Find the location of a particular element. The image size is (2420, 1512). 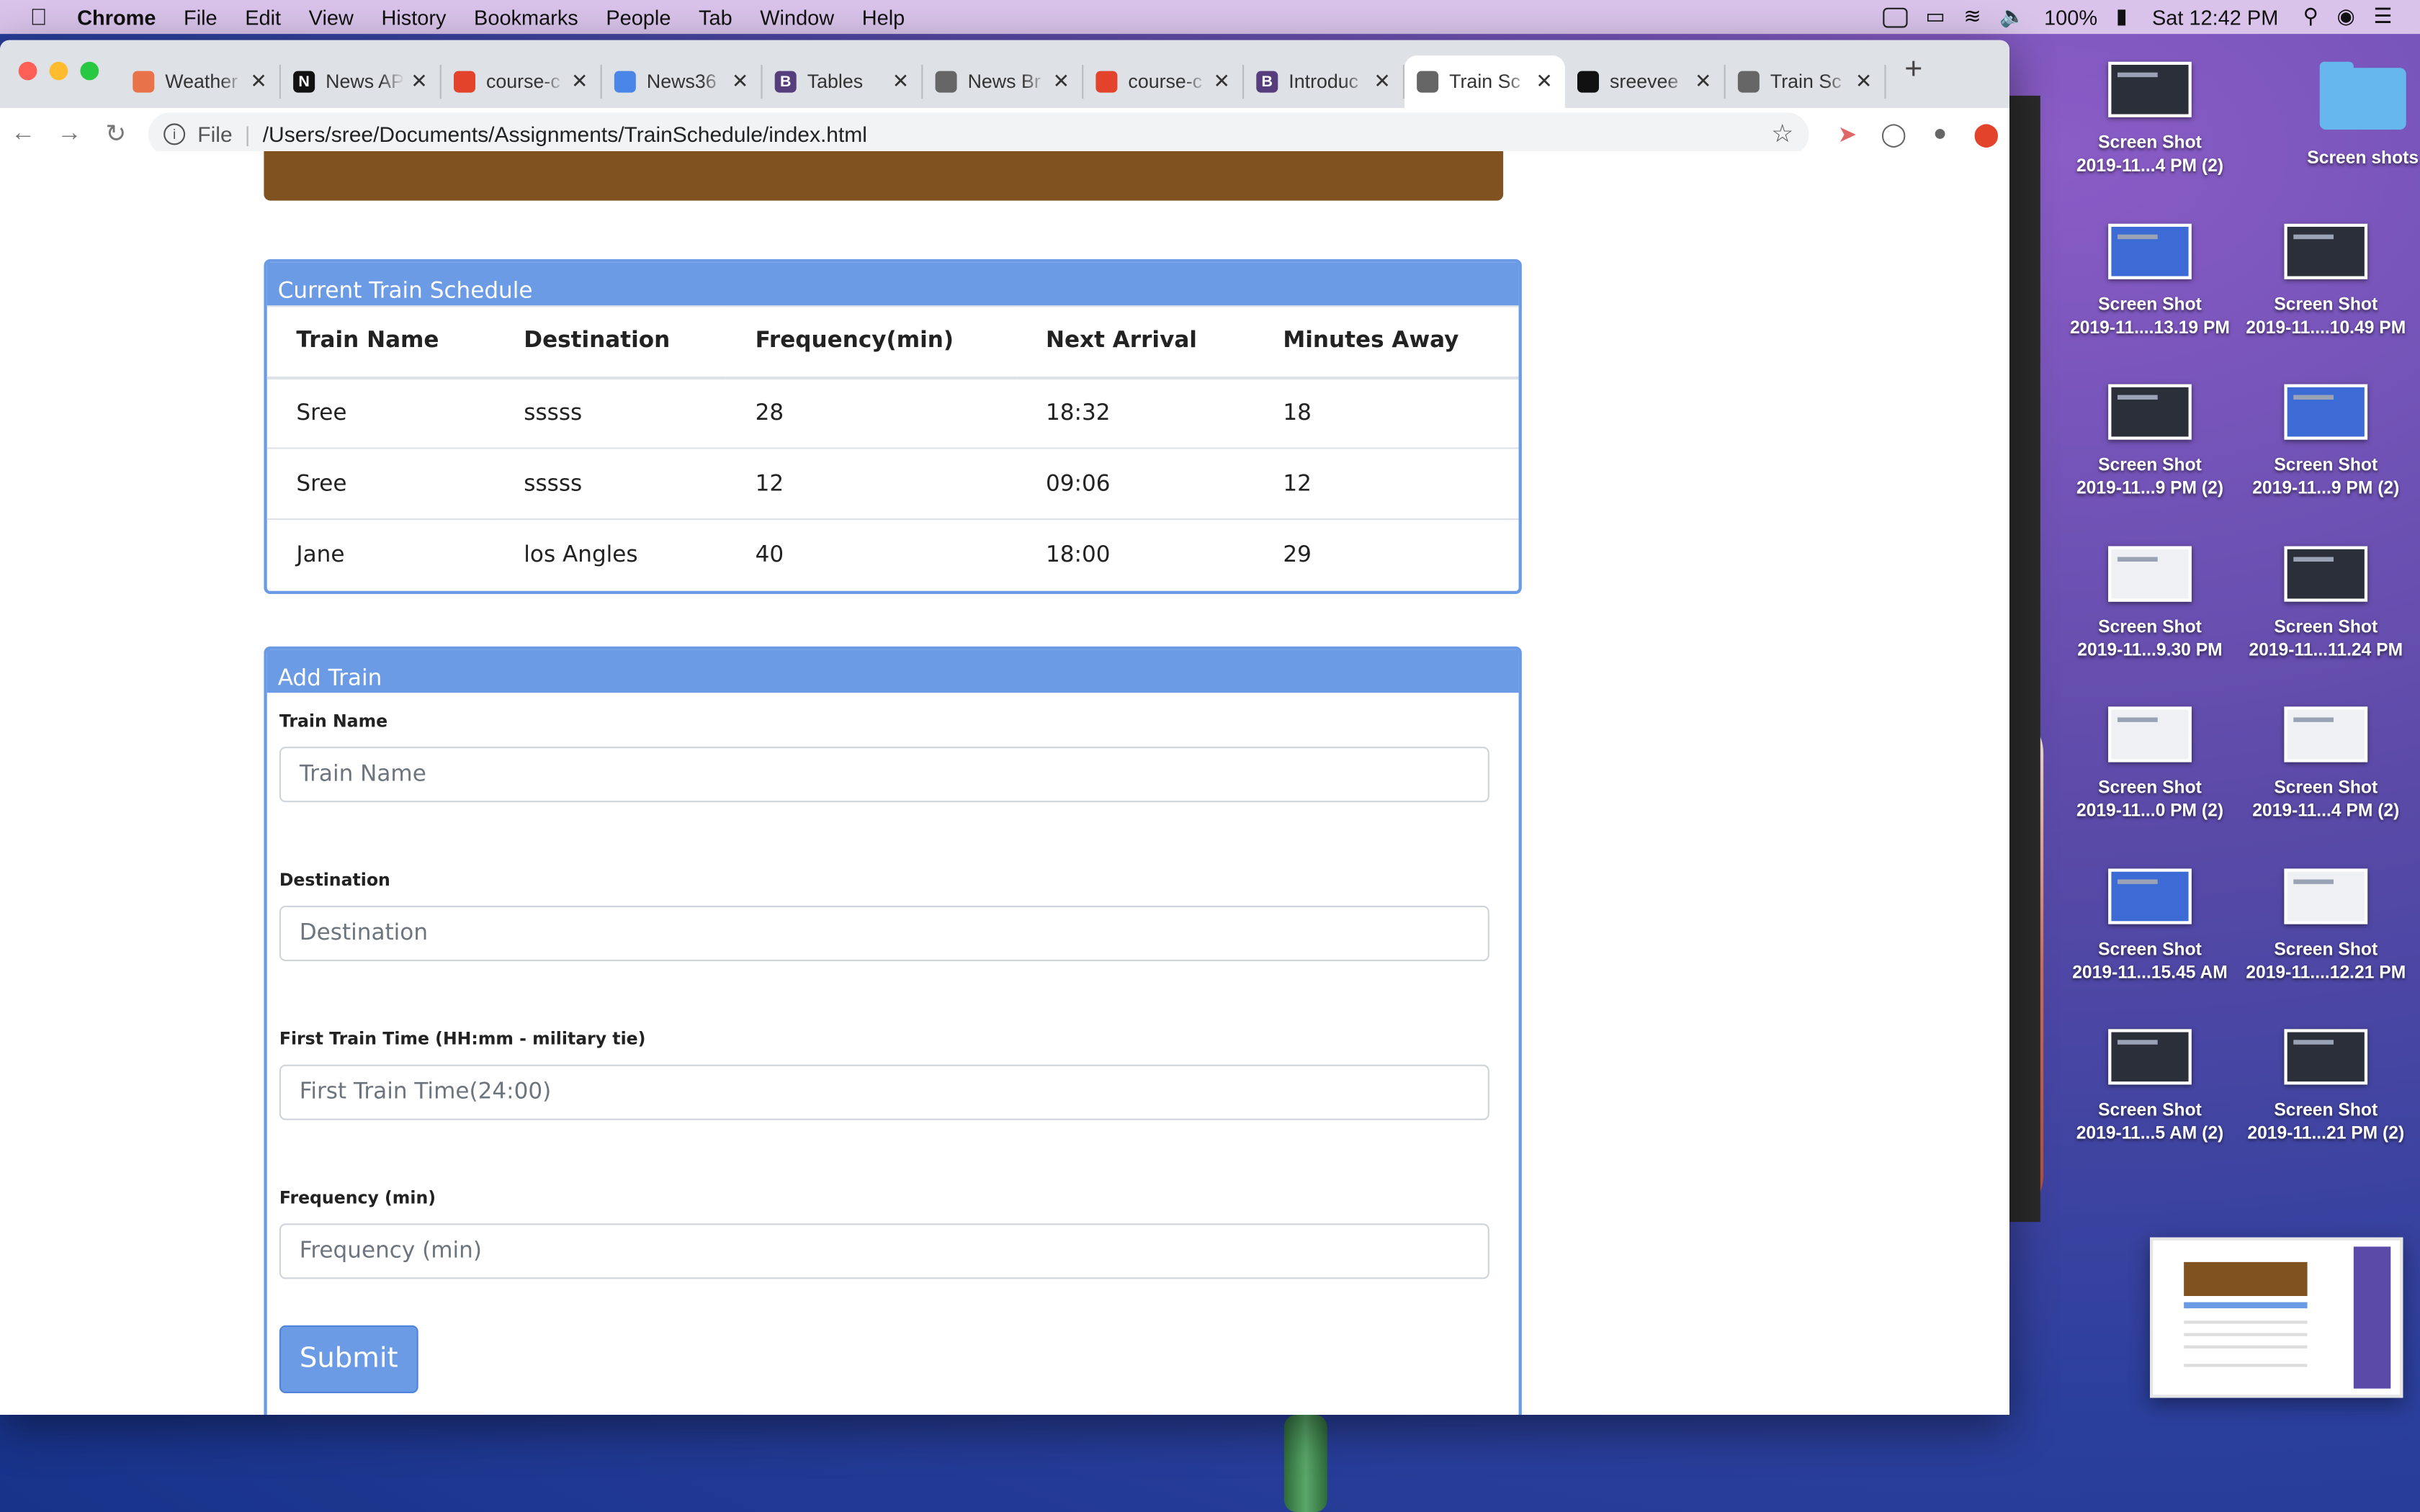

menu-view: View is located at coordinates (331, 17).